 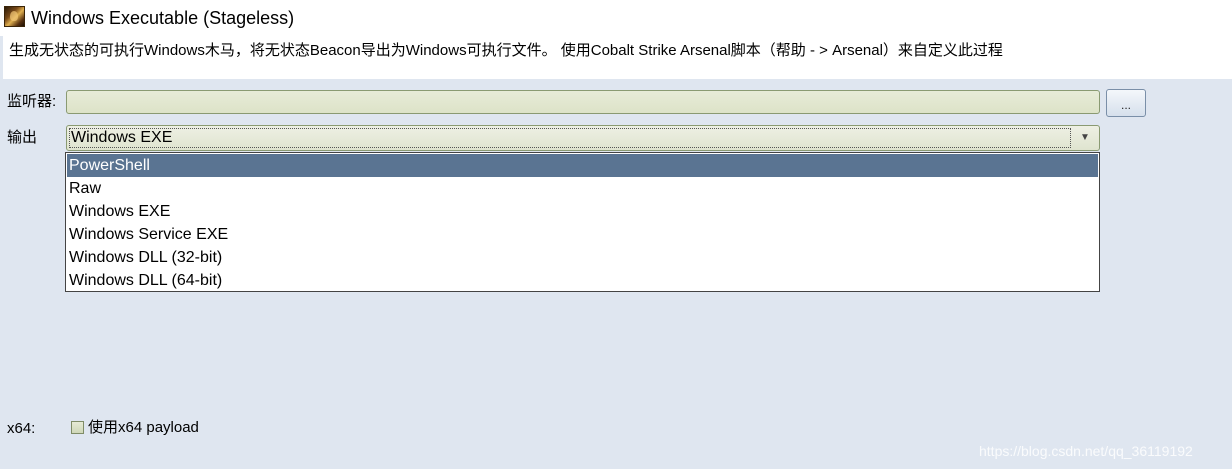 I want to click on listener-field, so click(x=583, y=102).